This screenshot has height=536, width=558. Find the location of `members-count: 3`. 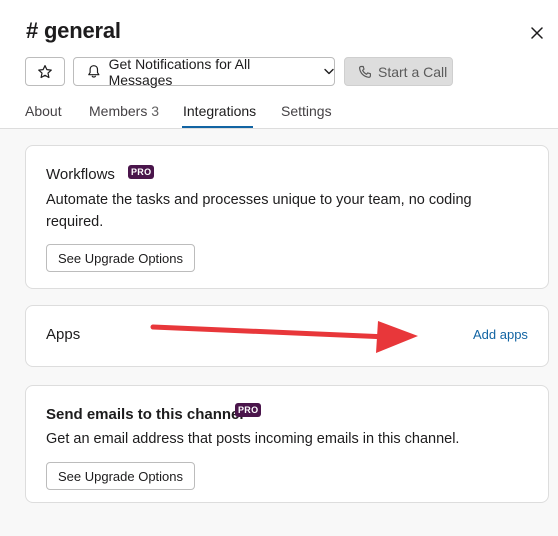

members-count: 3 is located at coordinates (155, 111).